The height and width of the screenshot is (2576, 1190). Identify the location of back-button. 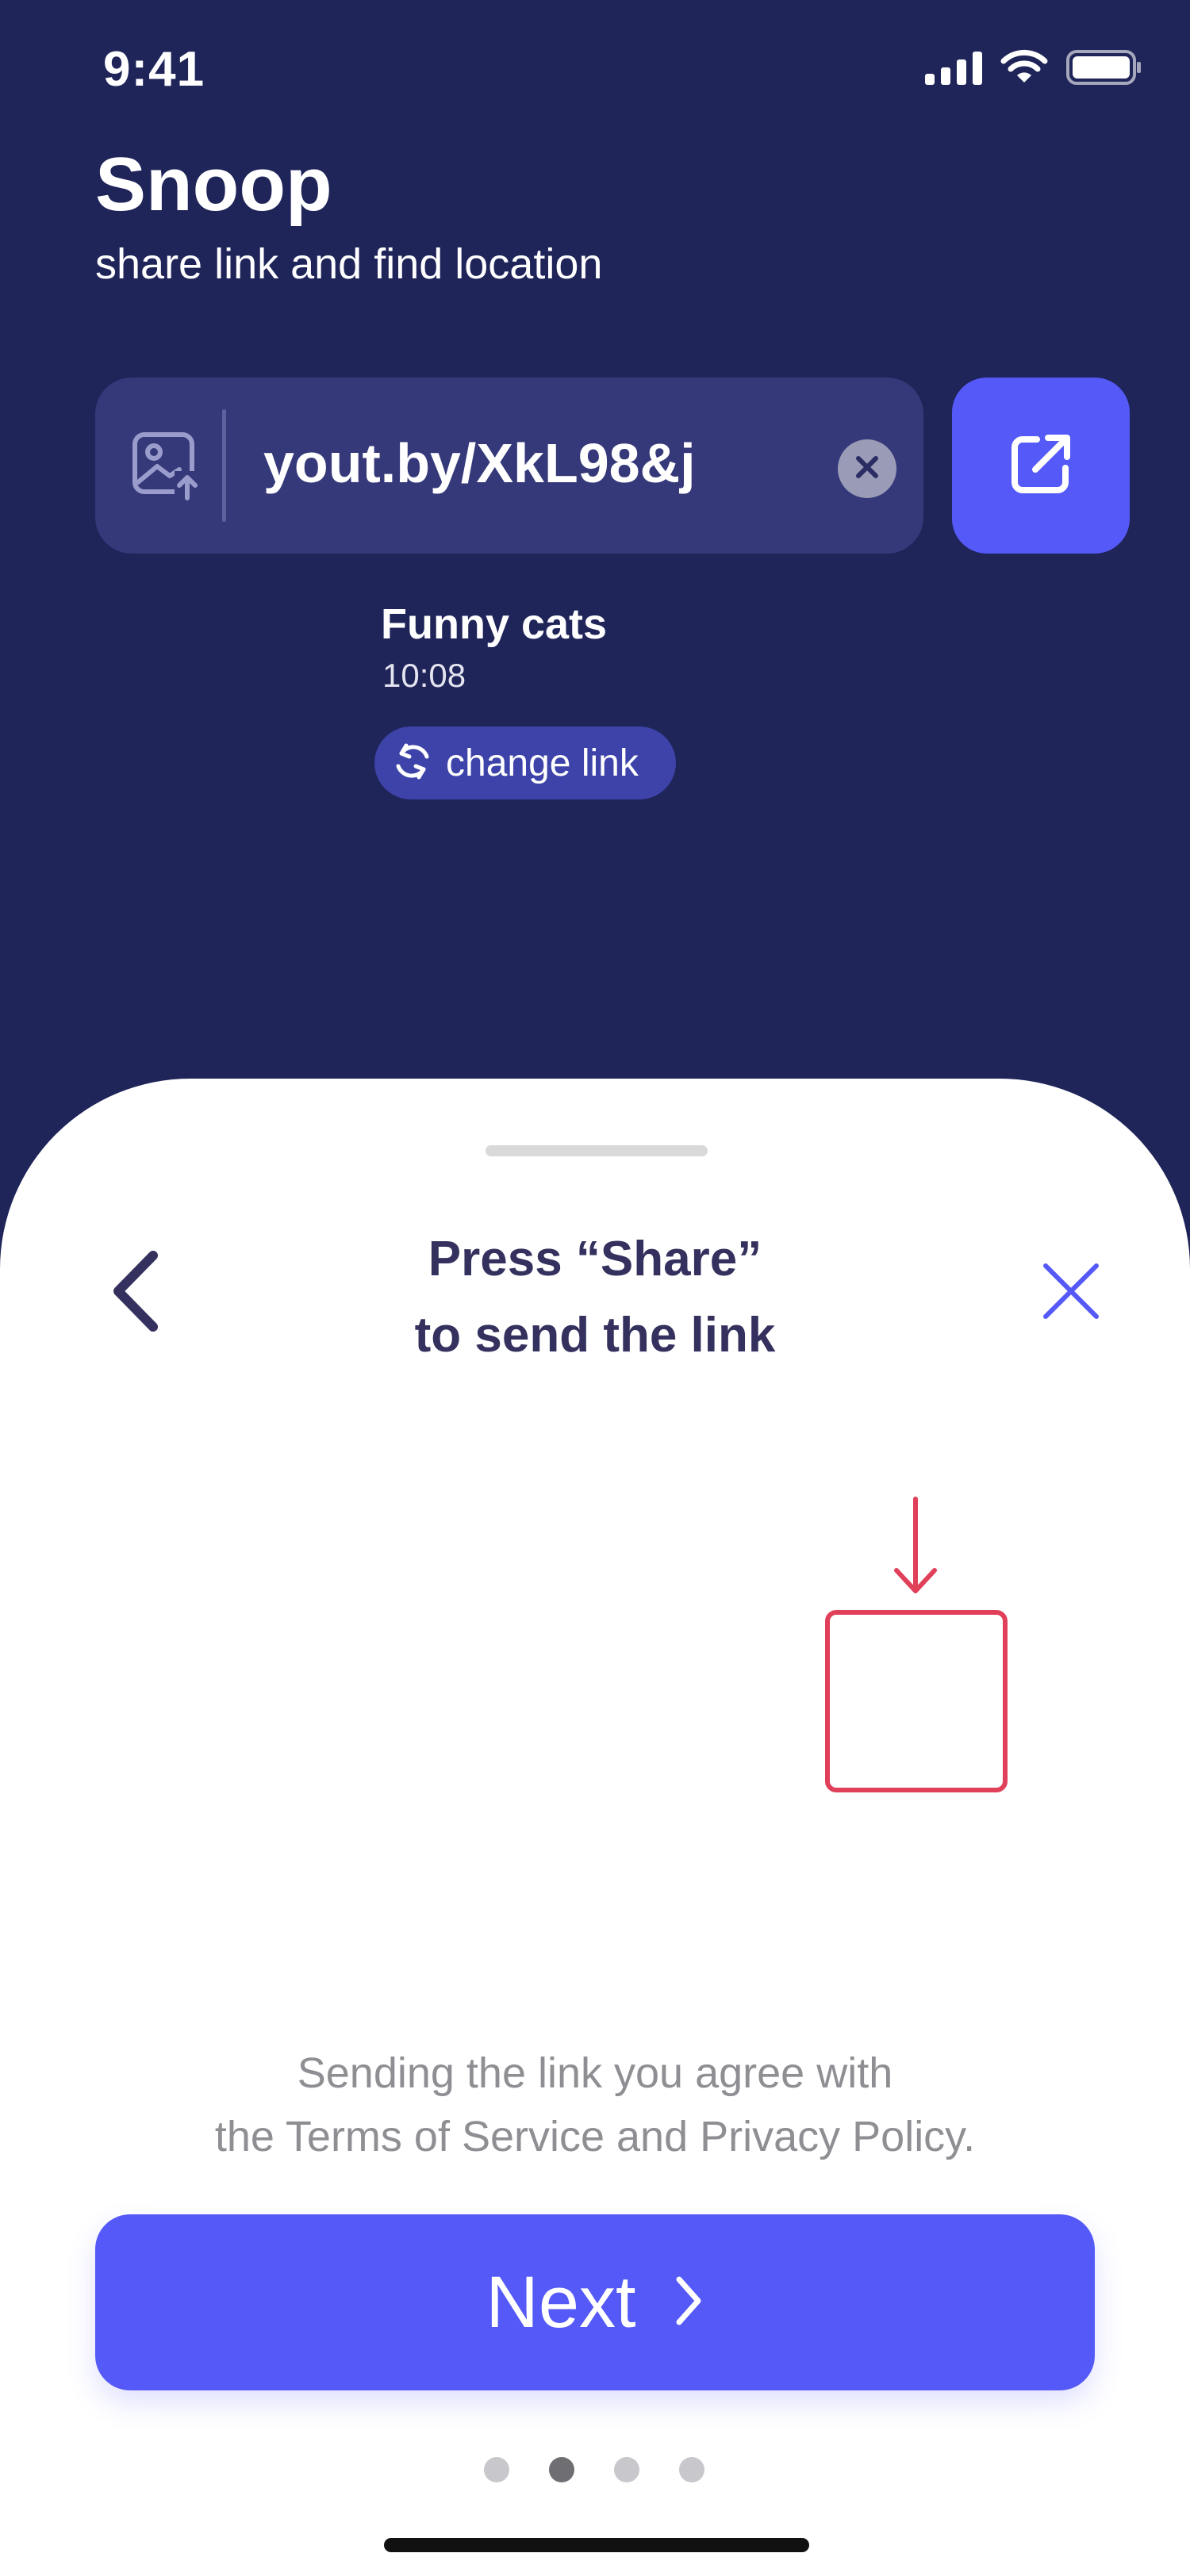
(135, 1292).